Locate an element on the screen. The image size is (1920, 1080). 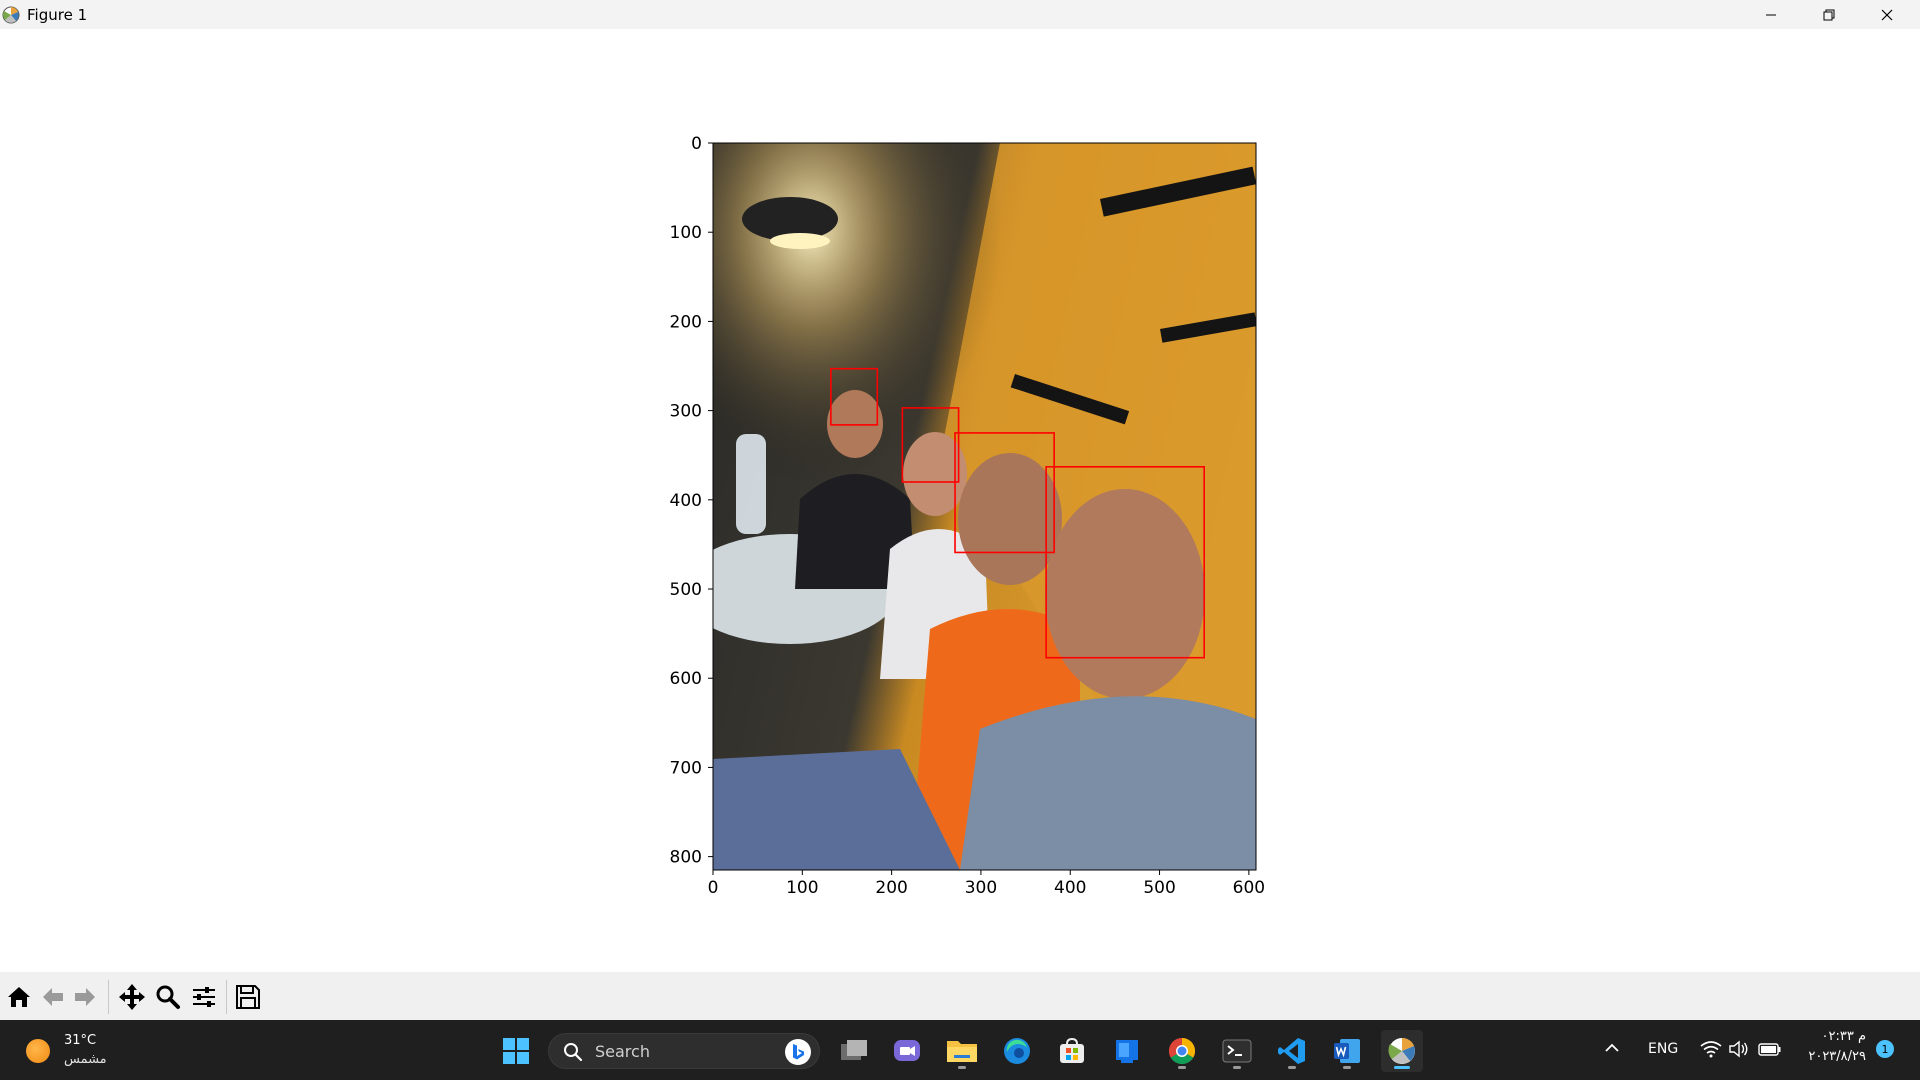
minimize-icon is located at coordinates (1771, 14).